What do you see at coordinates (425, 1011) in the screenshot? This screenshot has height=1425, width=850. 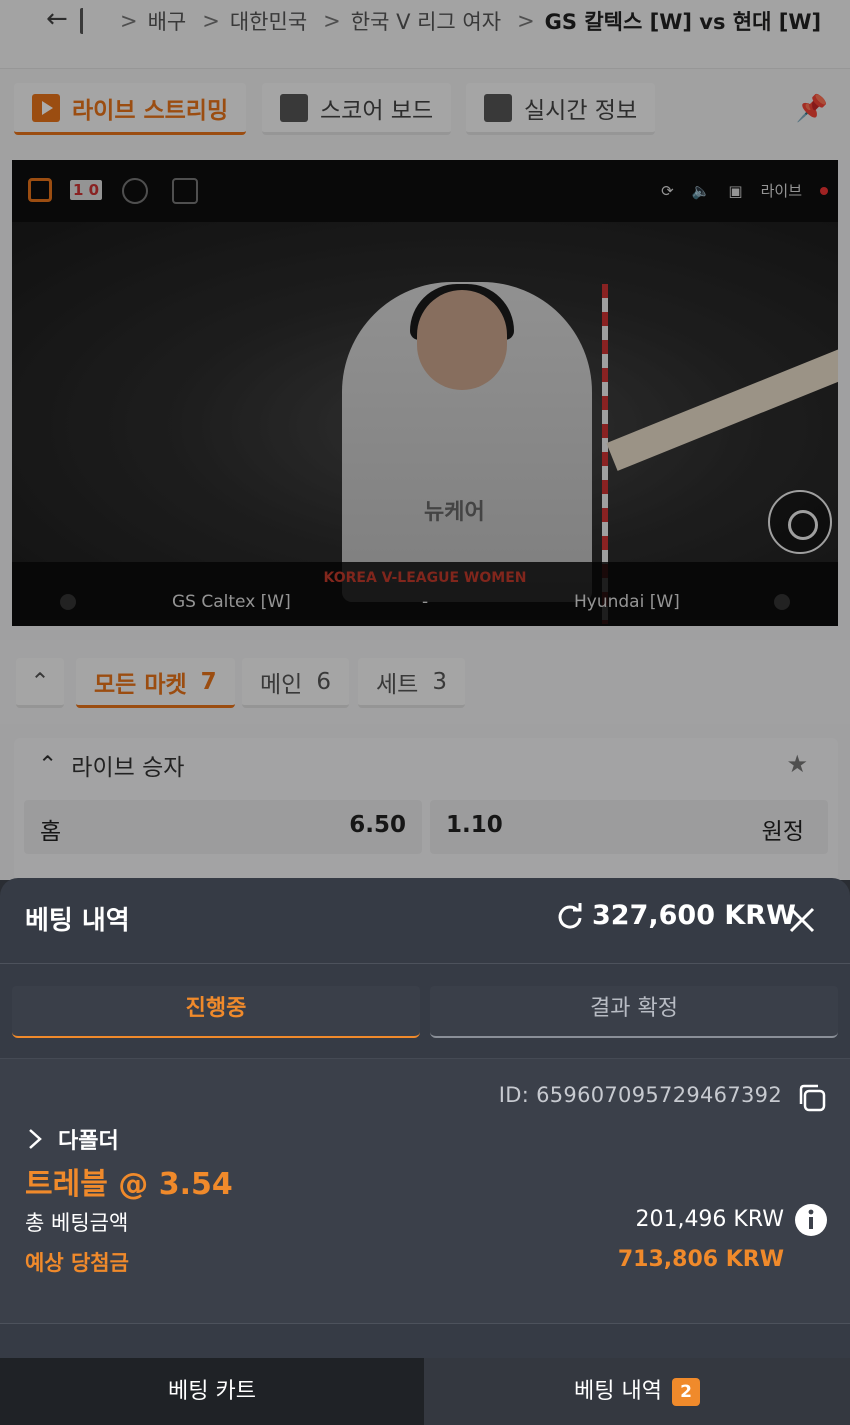 I see `sheet-tabs: 진행중 결과 확정` at bounding box center [425, 1011].